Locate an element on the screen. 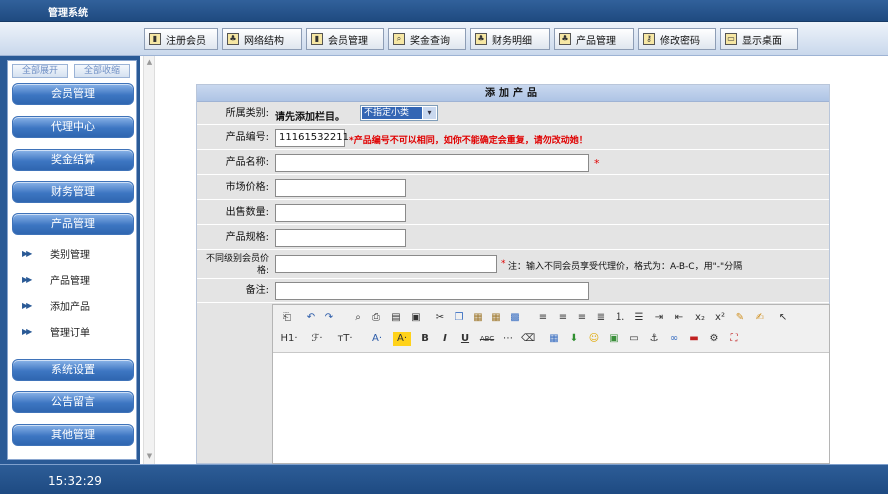 Image resolution: width=888 pixels, height=494 pixels. menu-other-manage: 其他管理 is located at coordinates (73, 435).